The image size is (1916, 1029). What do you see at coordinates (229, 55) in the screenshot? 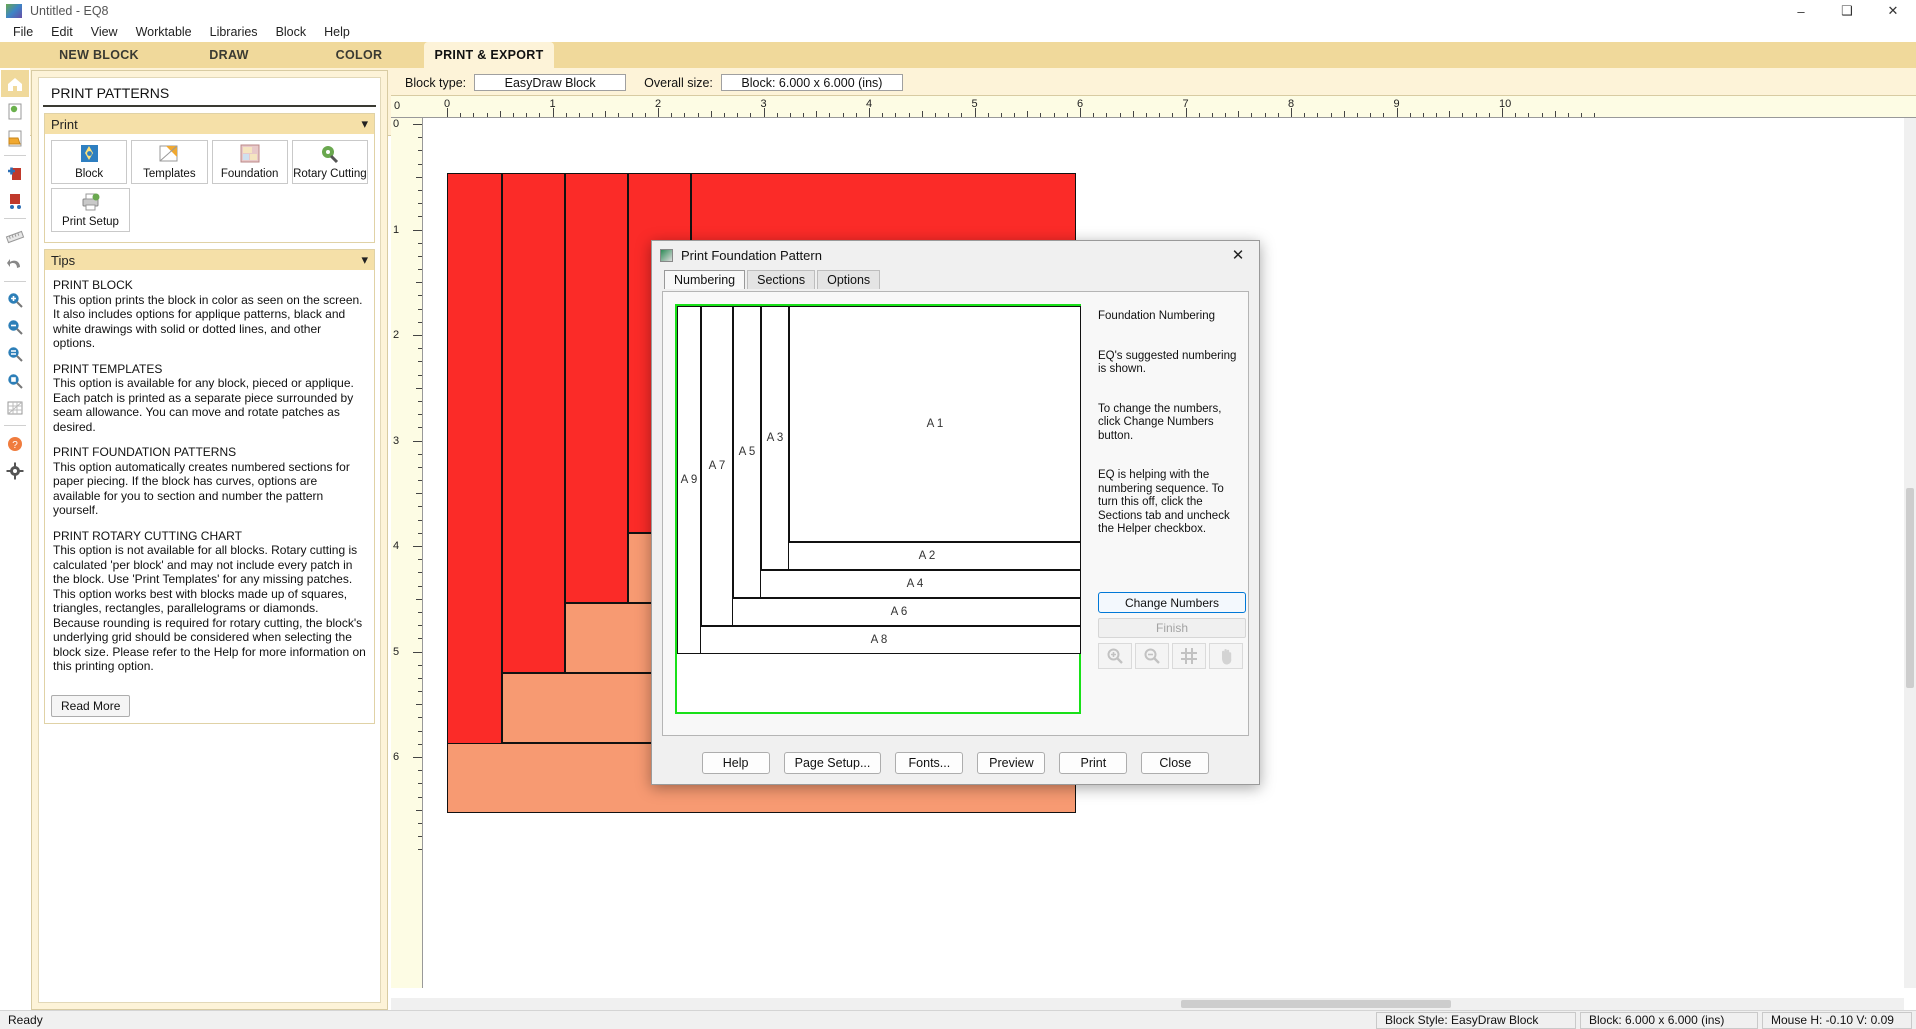
I see `tab-draw: DRAW` at bounding box center [229, 55].